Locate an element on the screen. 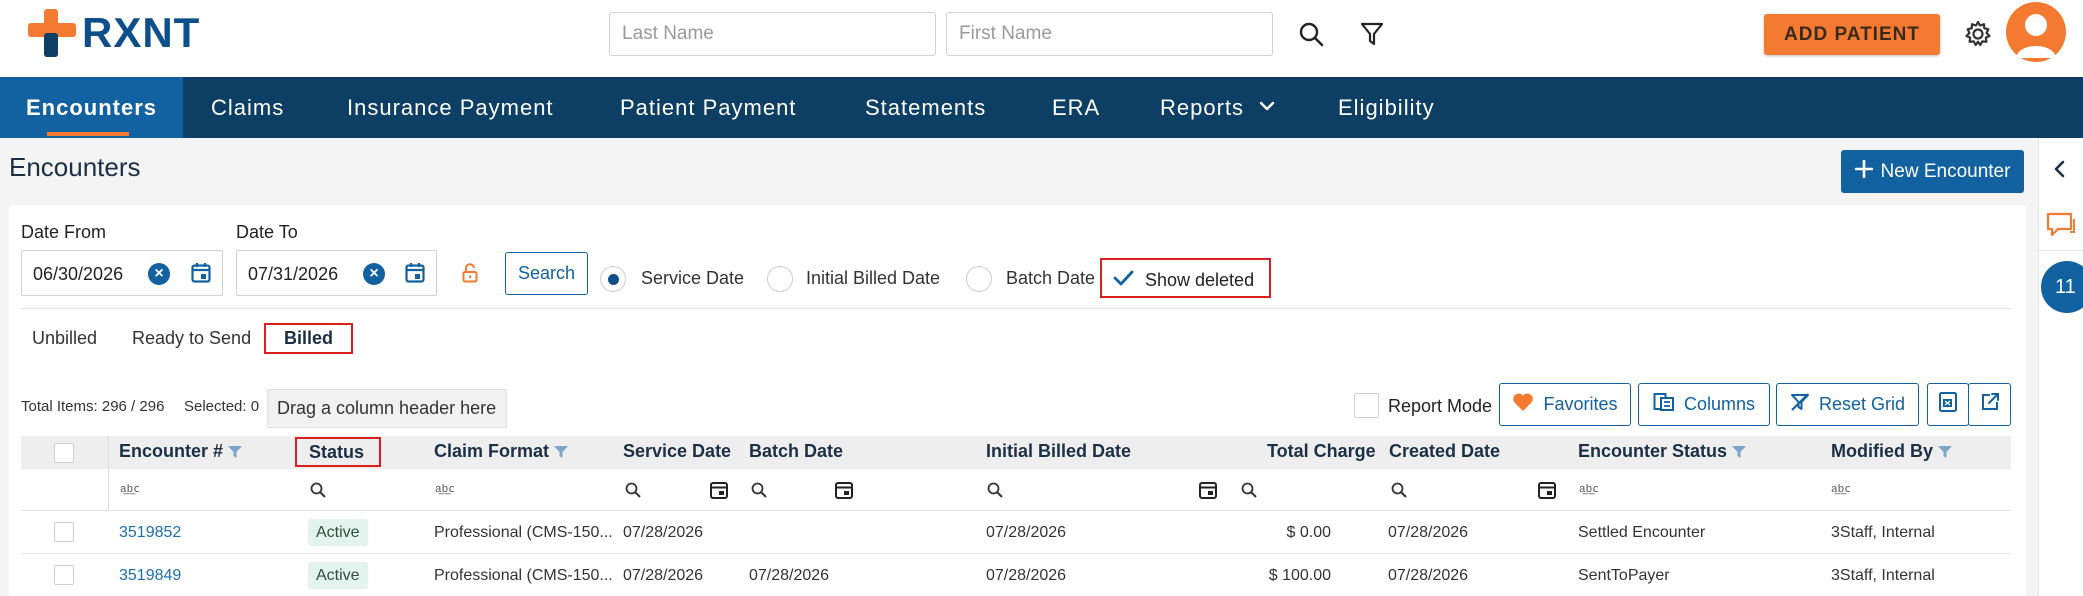  report-mode-checkbox is located at coordinates (1366, 405).